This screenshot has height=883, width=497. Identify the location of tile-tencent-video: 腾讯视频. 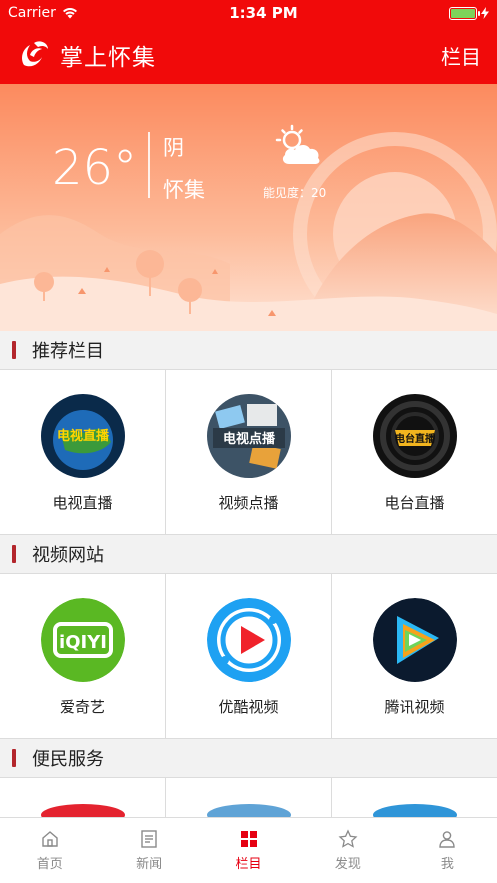
(414, 656).